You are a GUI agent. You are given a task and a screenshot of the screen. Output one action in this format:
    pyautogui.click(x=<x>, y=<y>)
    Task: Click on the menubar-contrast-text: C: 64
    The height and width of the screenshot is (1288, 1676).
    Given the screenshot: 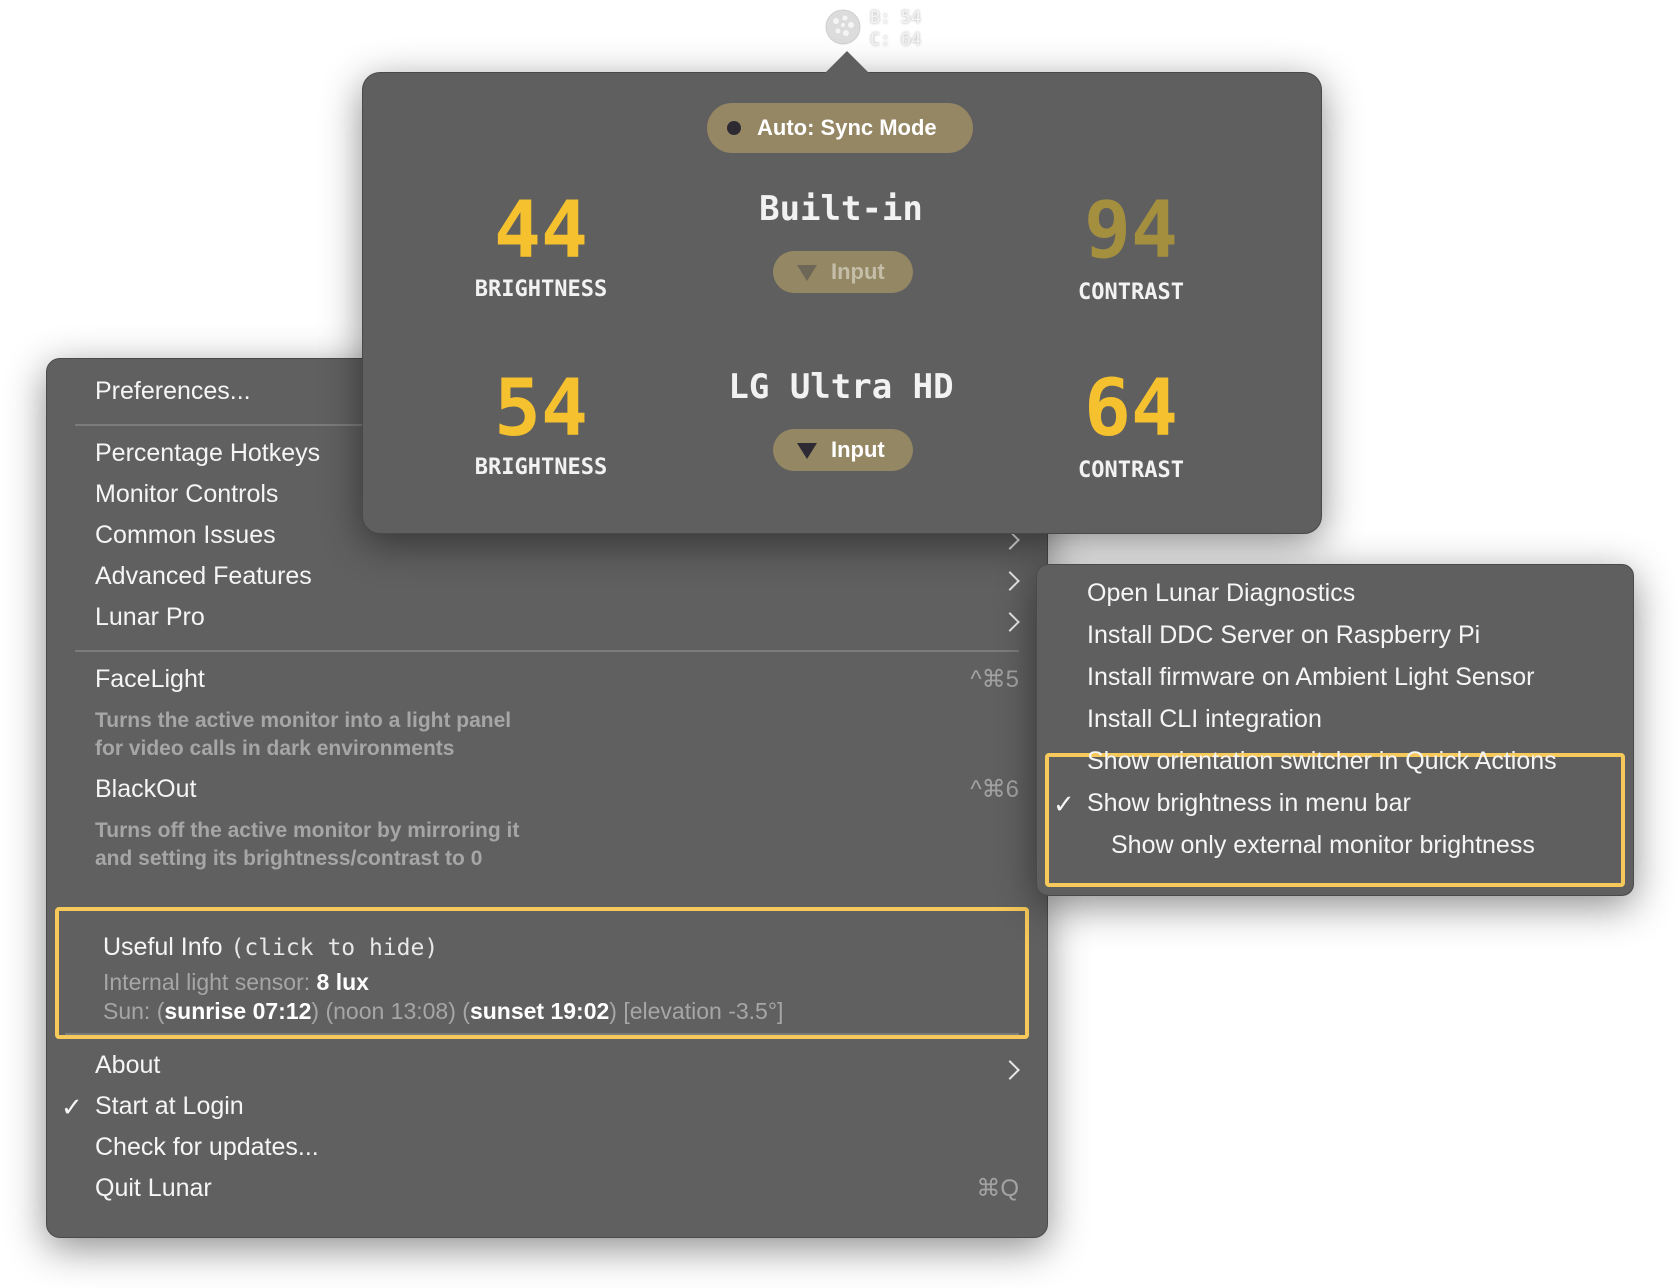 What is the action you would take?
    pyautogui.click(x=896, y=40)
    